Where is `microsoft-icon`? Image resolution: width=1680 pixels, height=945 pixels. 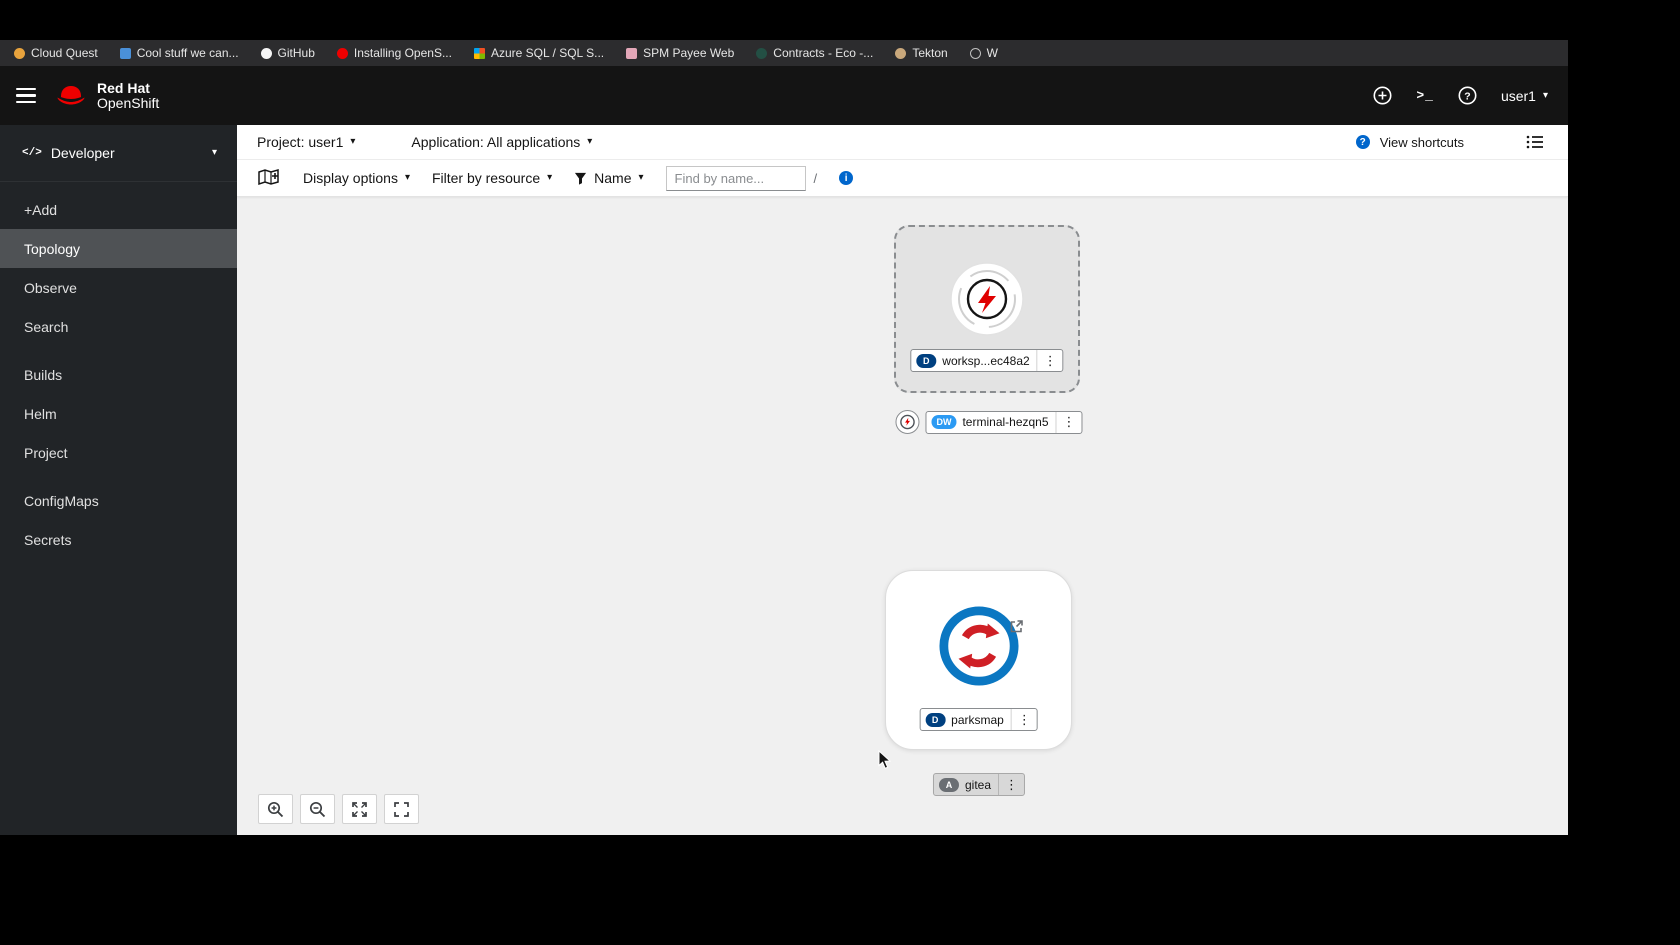 microsoft-icon is located at coordinates (479, 53).